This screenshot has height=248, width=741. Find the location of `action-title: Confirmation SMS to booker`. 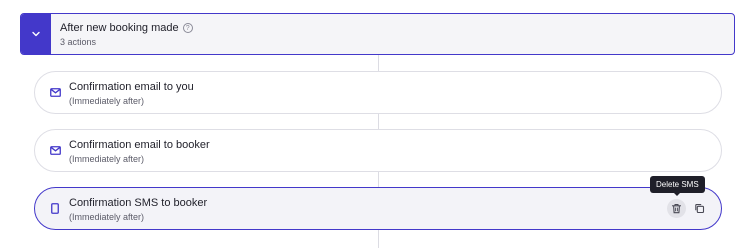

action-title: Confirmation SMS to booker is located at coordinates (138, 203).